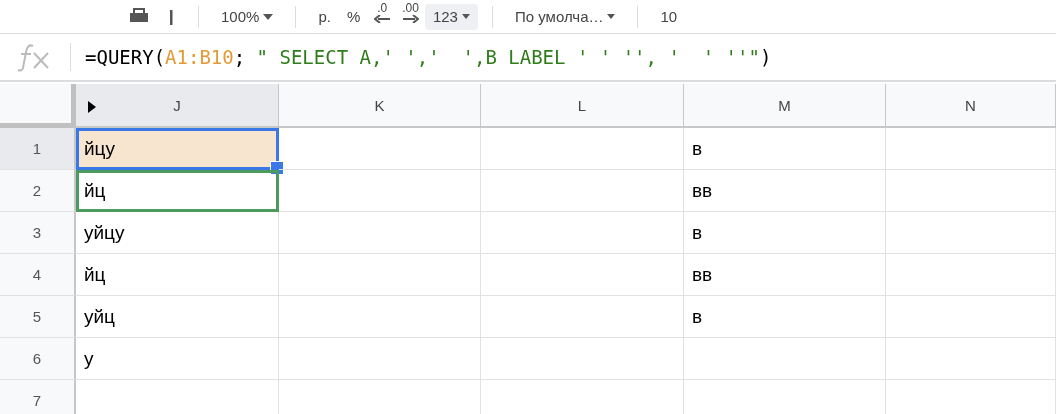 This screenshot has height=414, width=1056. I want to click on row-header: 3, so click(38, 233).